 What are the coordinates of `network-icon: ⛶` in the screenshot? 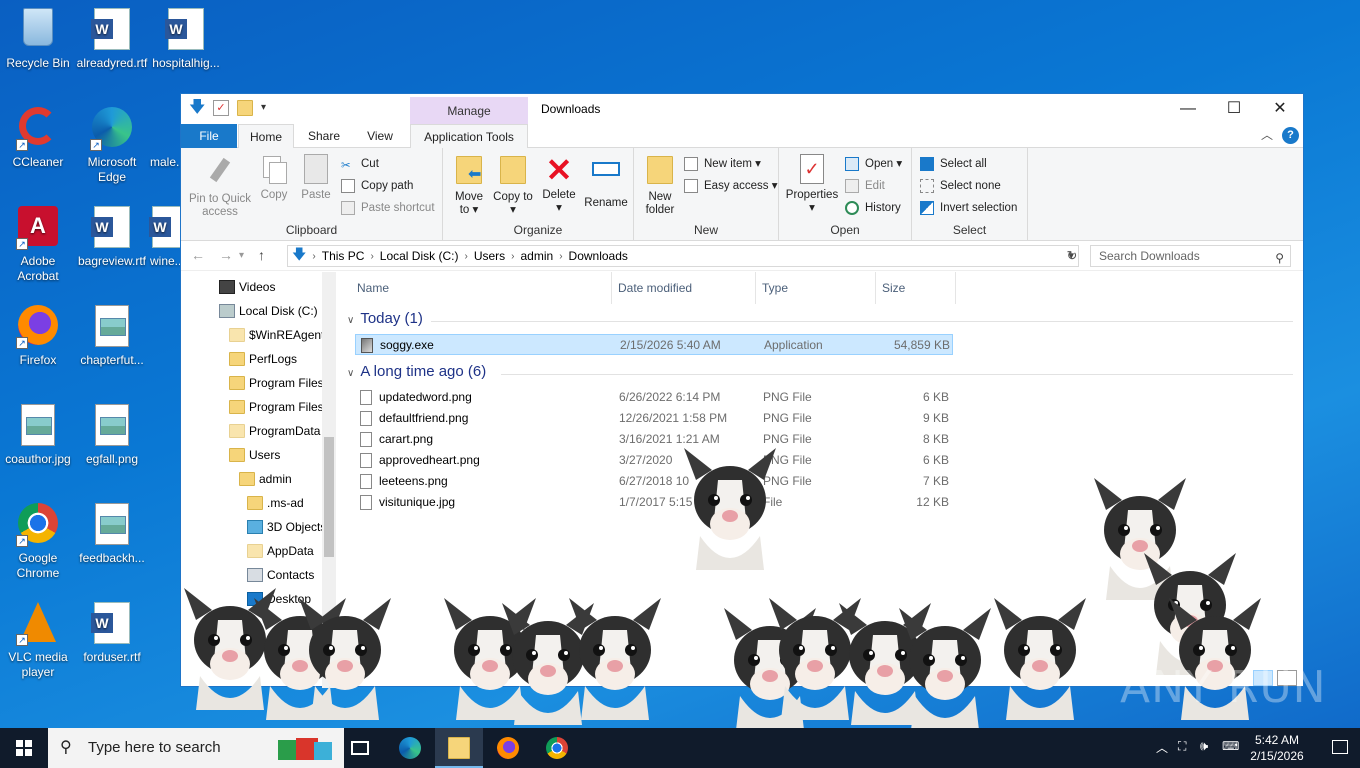 It's located at (1182, 746).